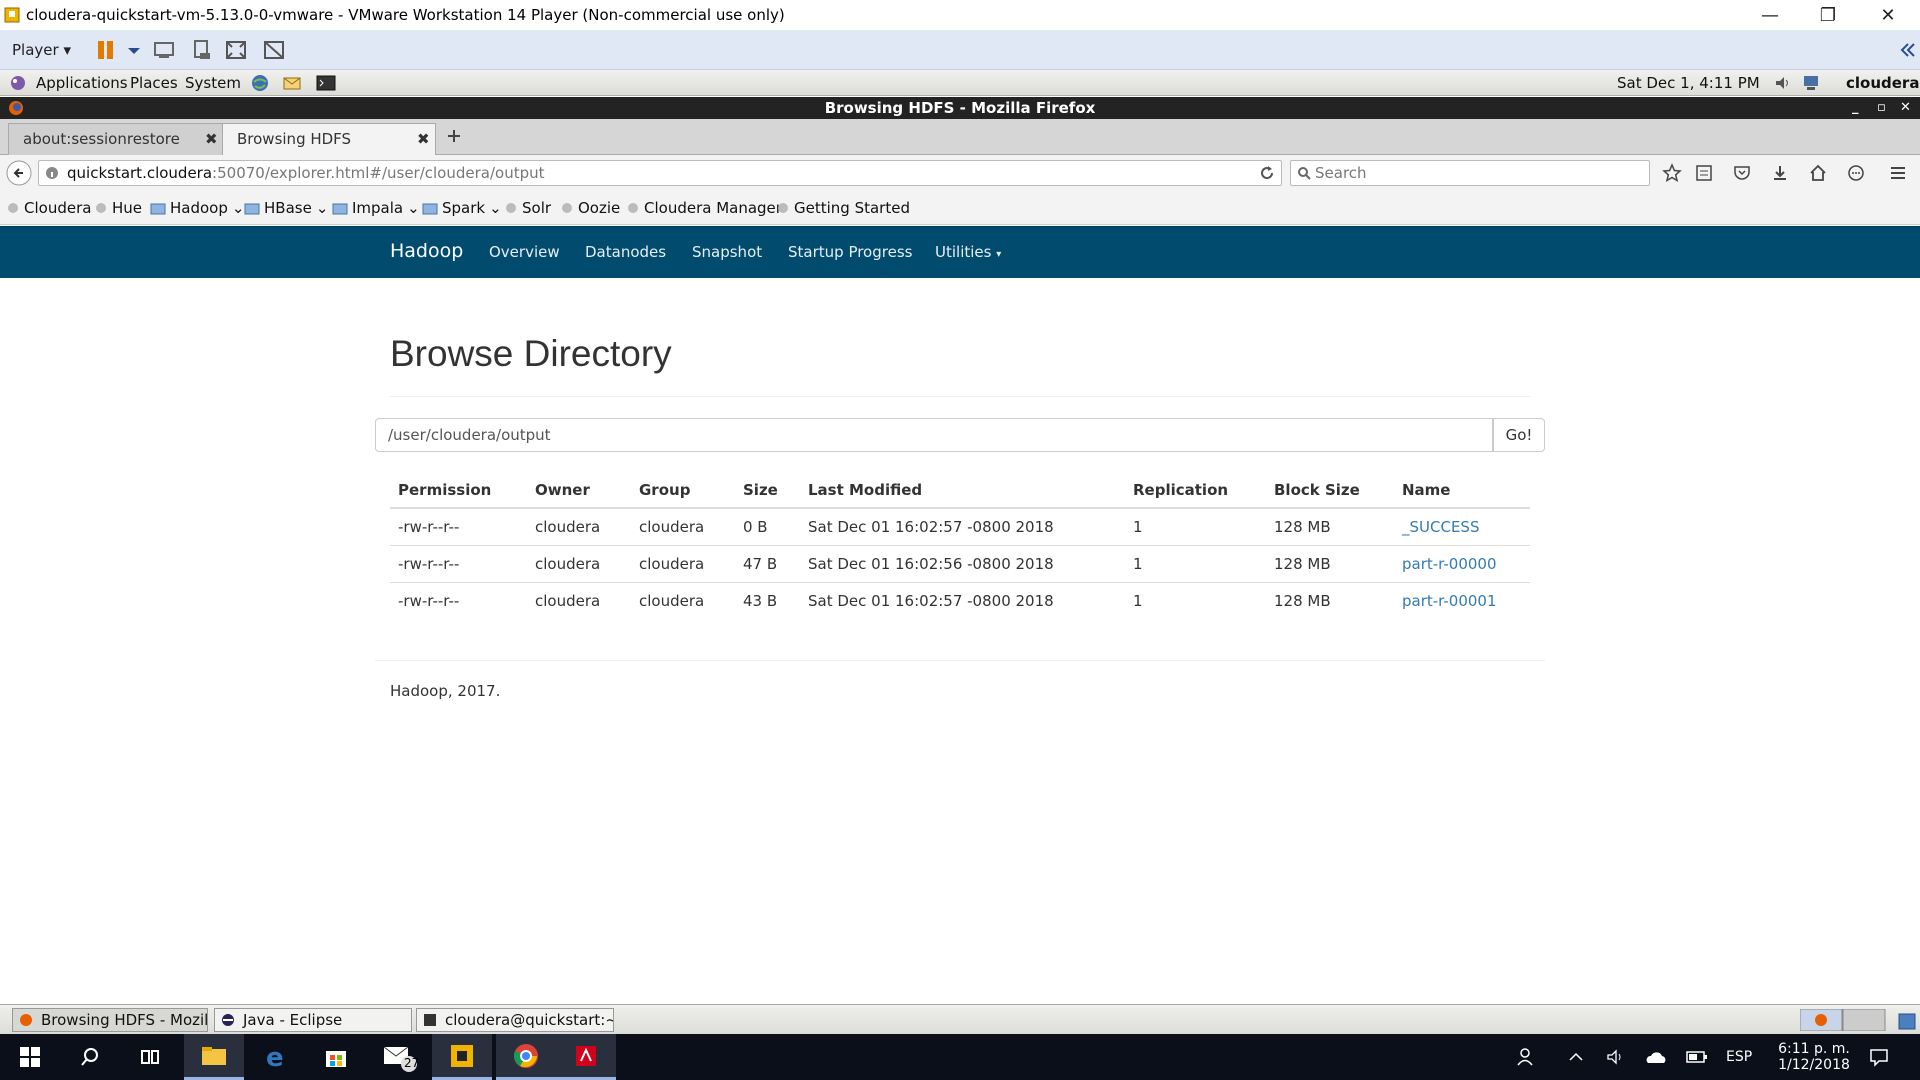  What do you see at coordinates (90, 1057) in the screenshot?
I see `search-icon` at bounding box center [90, 1057].